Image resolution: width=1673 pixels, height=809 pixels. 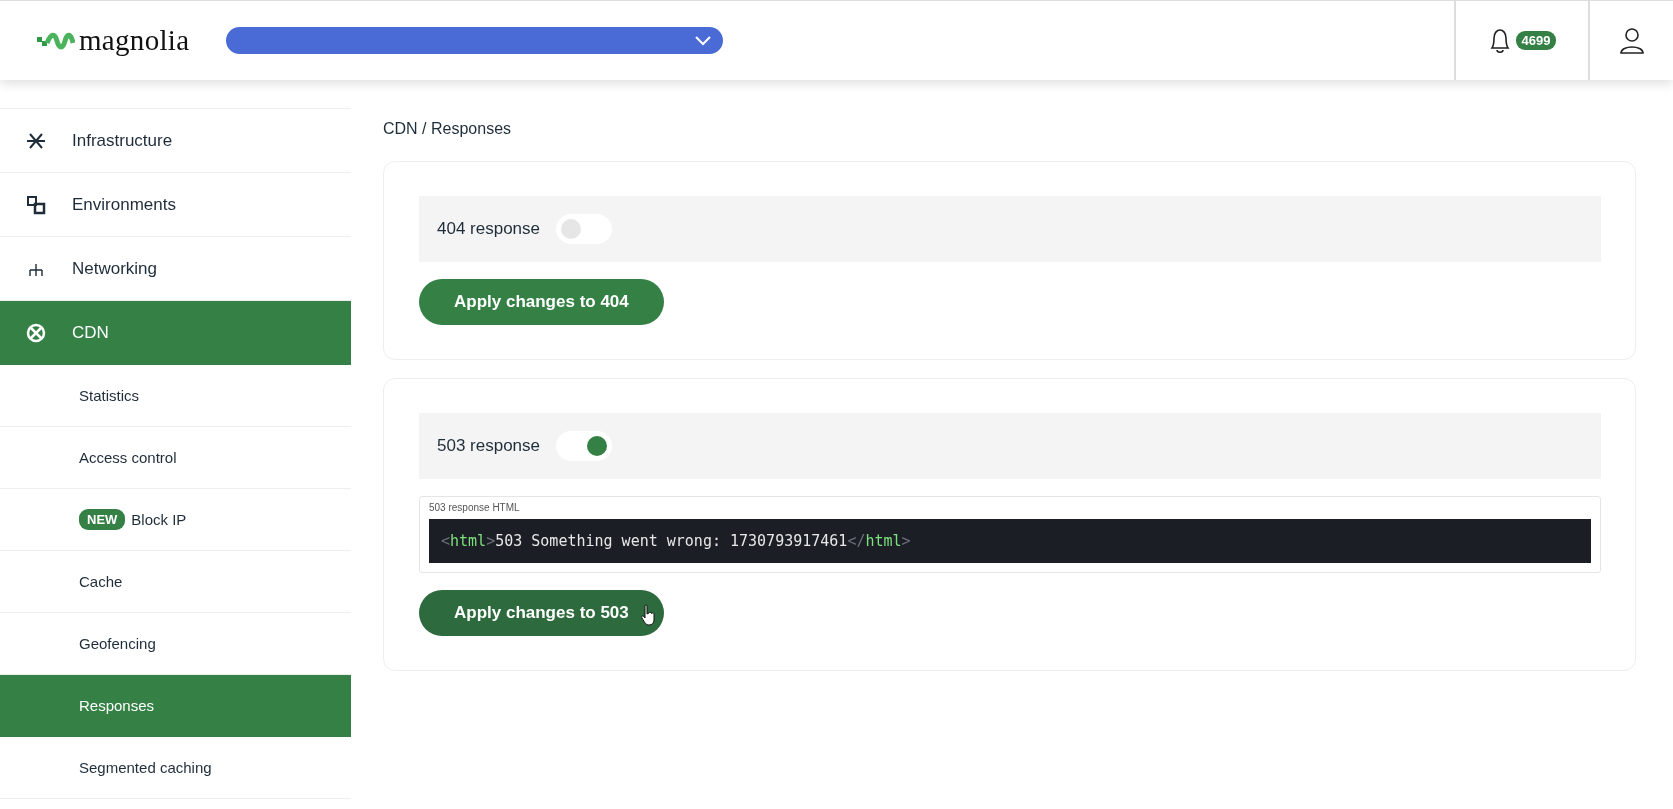 What do you see at coordinates (124, 204) in the screenshot?
I see `sidebar-label: Environments` at bounding box center [124, 204].